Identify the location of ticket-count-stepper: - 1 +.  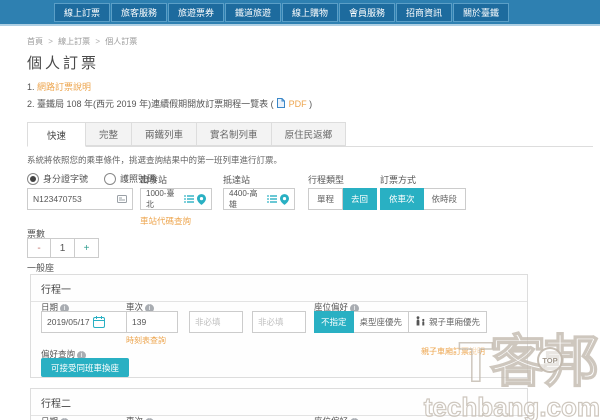
(63, 248).